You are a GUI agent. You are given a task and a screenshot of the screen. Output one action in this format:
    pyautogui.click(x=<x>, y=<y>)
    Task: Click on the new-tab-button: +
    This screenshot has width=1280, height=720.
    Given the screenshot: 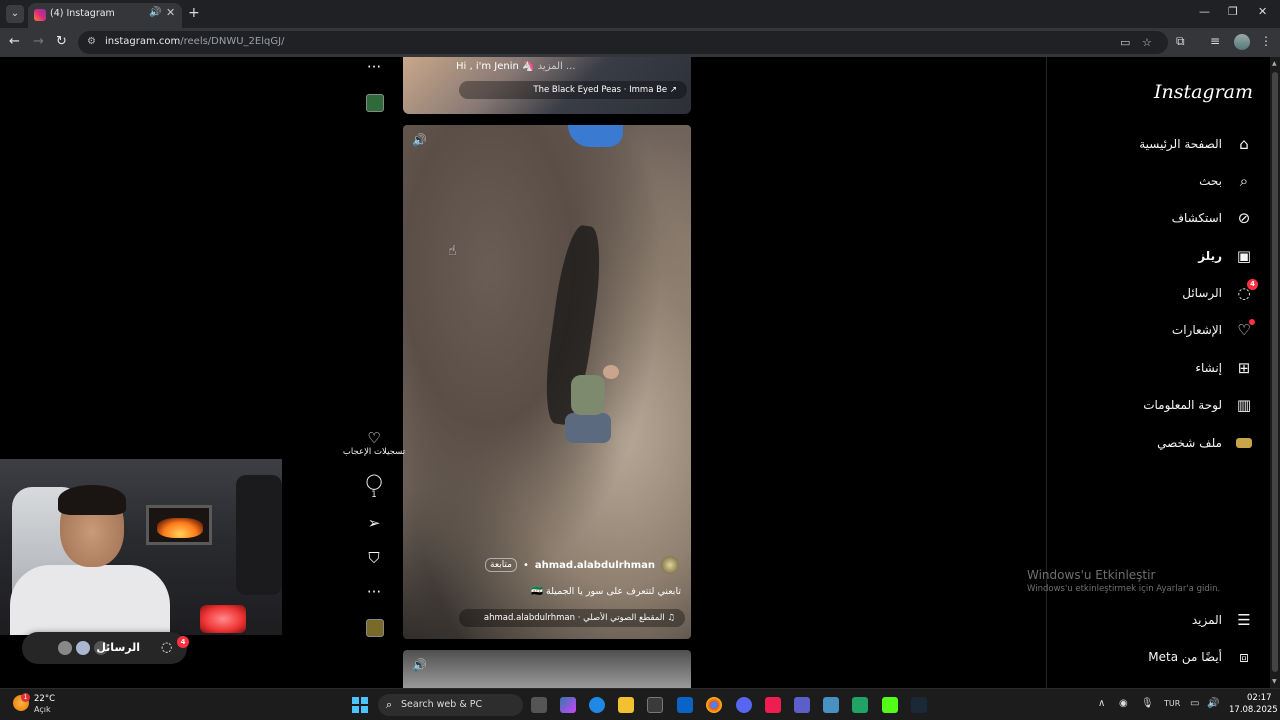 What is the action you would take?
    pyautogui.click(x=194, y=13)
    